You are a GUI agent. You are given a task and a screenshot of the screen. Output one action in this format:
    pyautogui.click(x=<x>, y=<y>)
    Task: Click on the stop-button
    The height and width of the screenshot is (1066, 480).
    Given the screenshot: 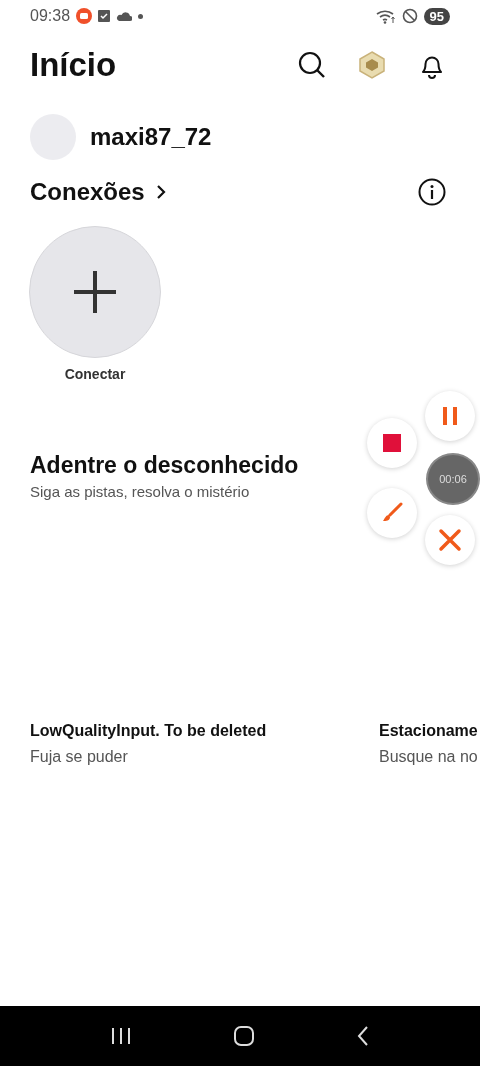 What is the action you would take?
    pyautogui.click(x=392, y=443)
    